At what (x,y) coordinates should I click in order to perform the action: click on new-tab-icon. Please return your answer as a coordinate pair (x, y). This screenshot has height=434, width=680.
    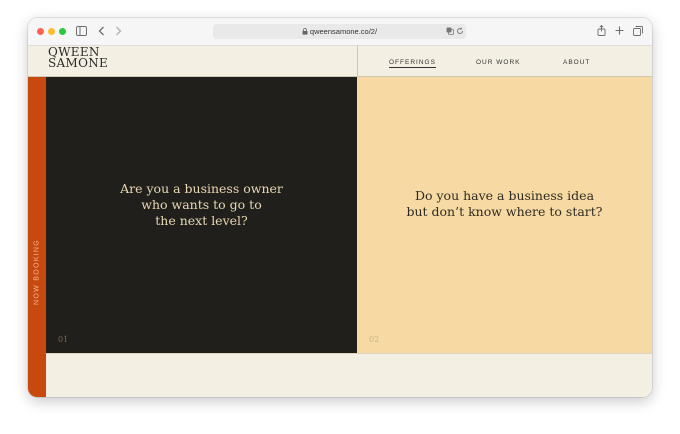
    Looking at the image, I should click on (619, 32).